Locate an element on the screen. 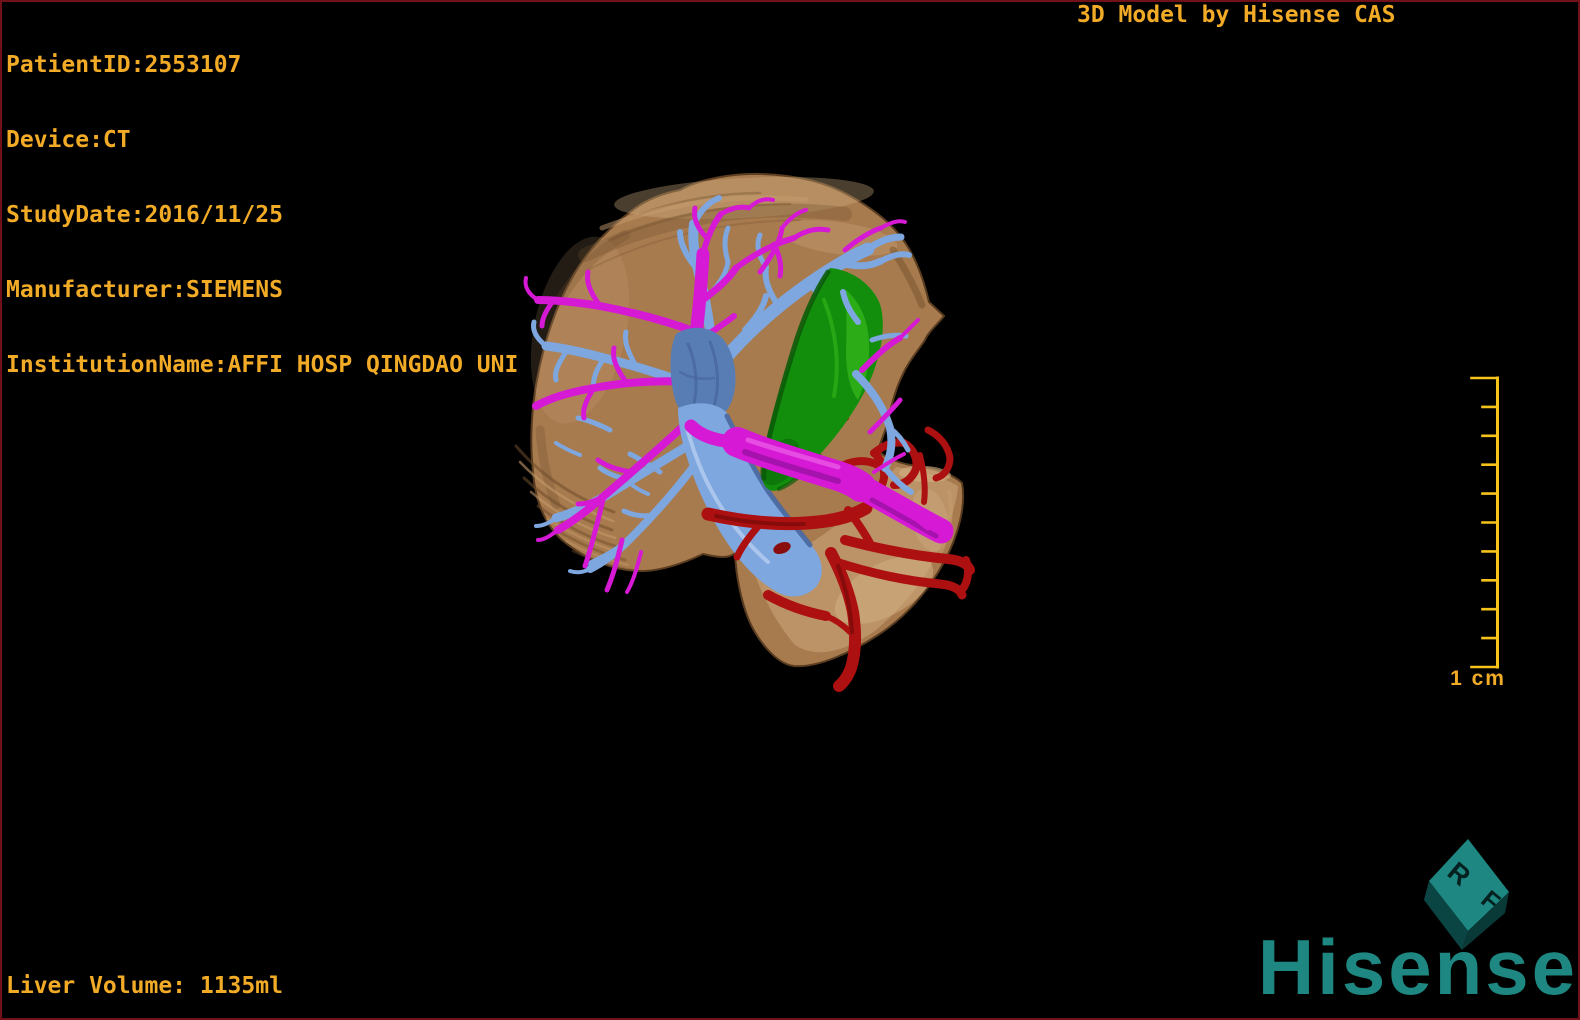 This screenshot has height=1020, width=1580. patient-id-line: PatientID:2553107 is located at coordinates (124, 65).